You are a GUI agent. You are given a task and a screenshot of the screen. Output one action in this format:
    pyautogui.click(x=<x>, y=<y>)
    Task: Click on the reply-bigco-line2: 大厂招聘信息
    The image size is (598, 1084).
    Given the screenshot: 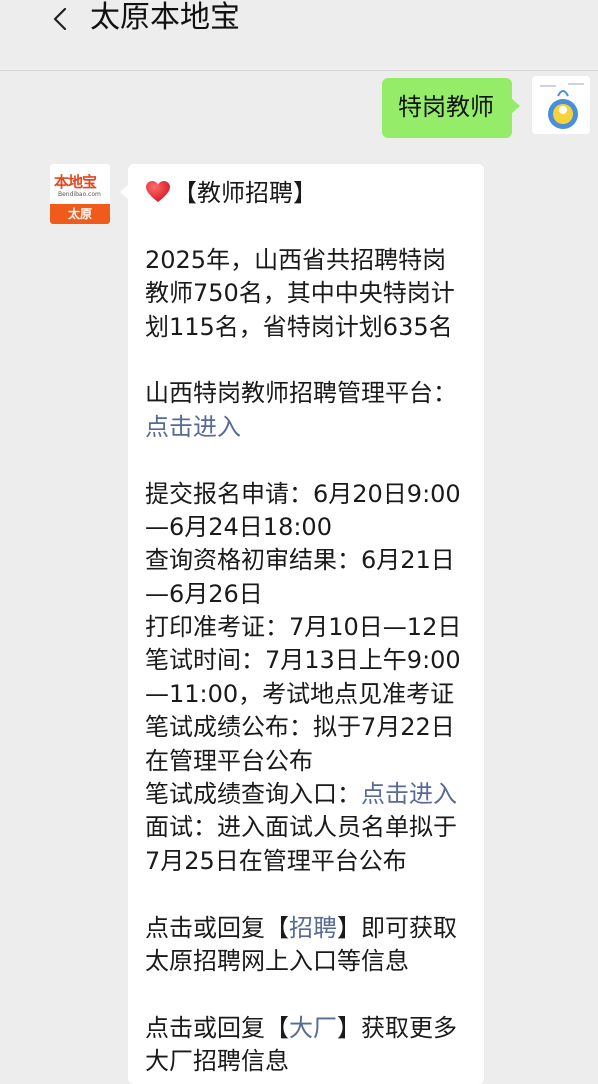 What is the action you would take?
    pyautogui.click(x=217, y=1061)
    